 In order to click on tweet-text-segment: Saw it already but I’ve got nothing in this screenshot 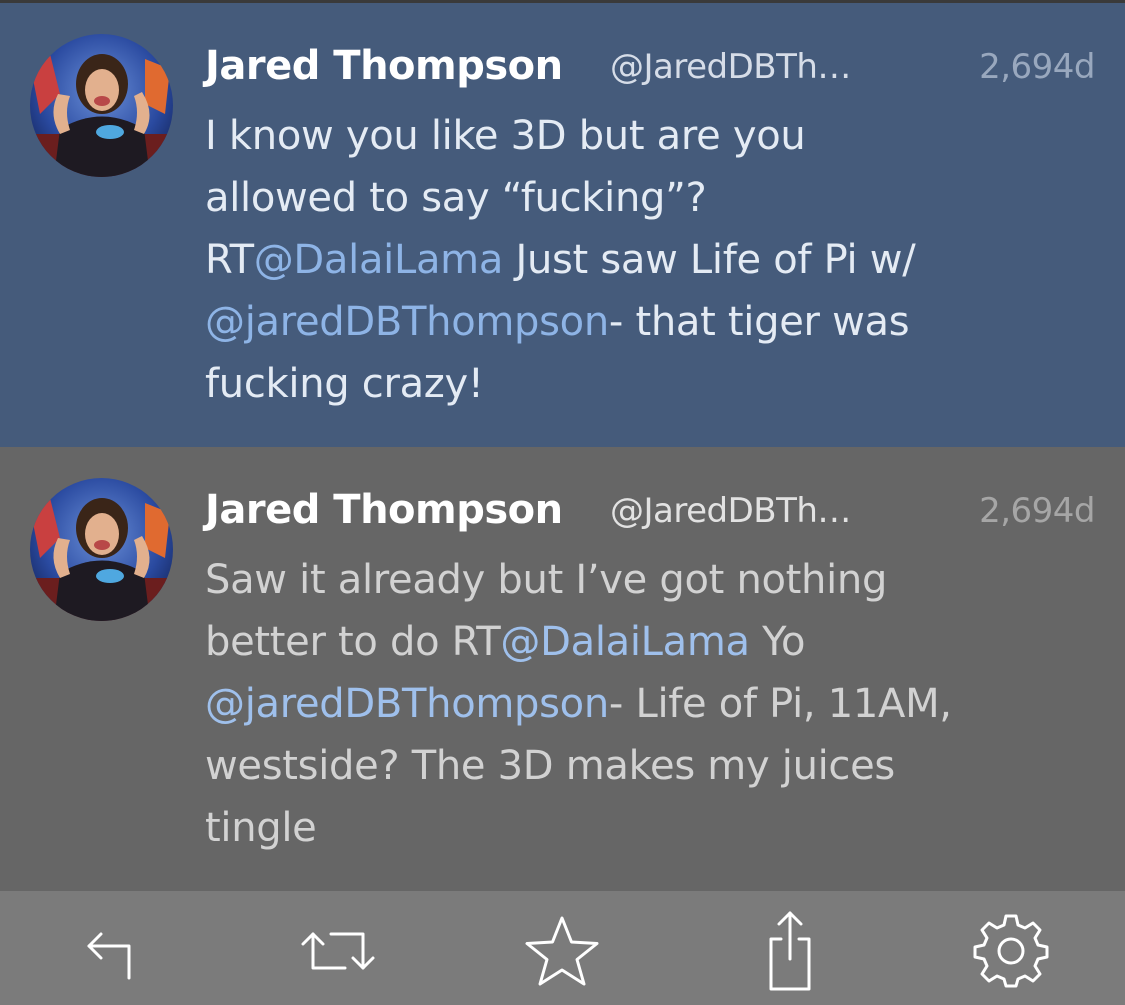, I will do `click(546, 580)`.